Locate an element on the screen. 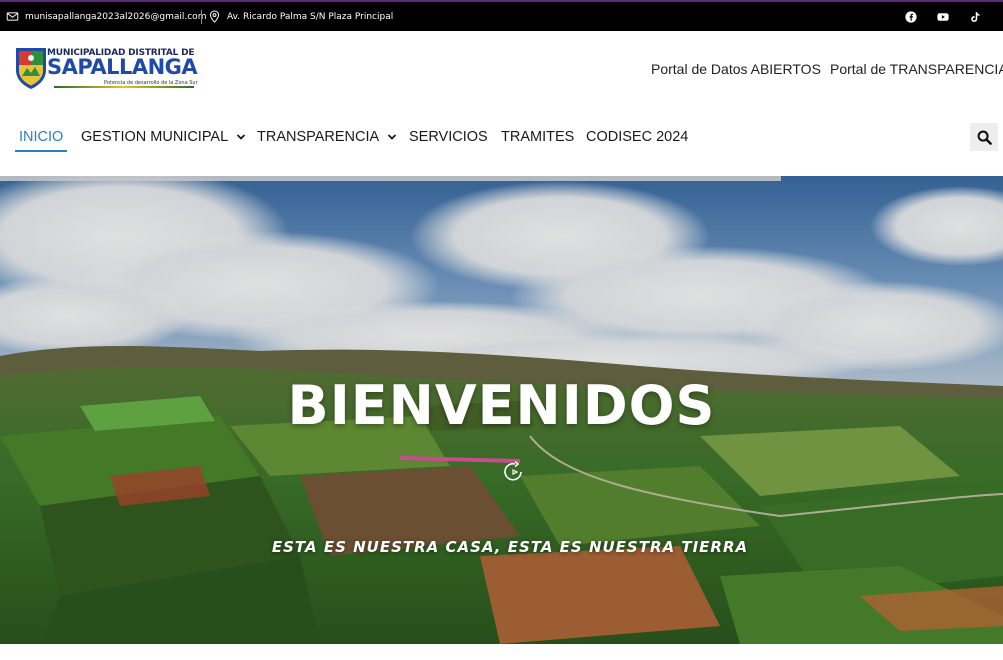 The height and width of the screenshot is (660, 1003). nav-item-servicios: SERVICIOS is located at coordinates (448, 137).